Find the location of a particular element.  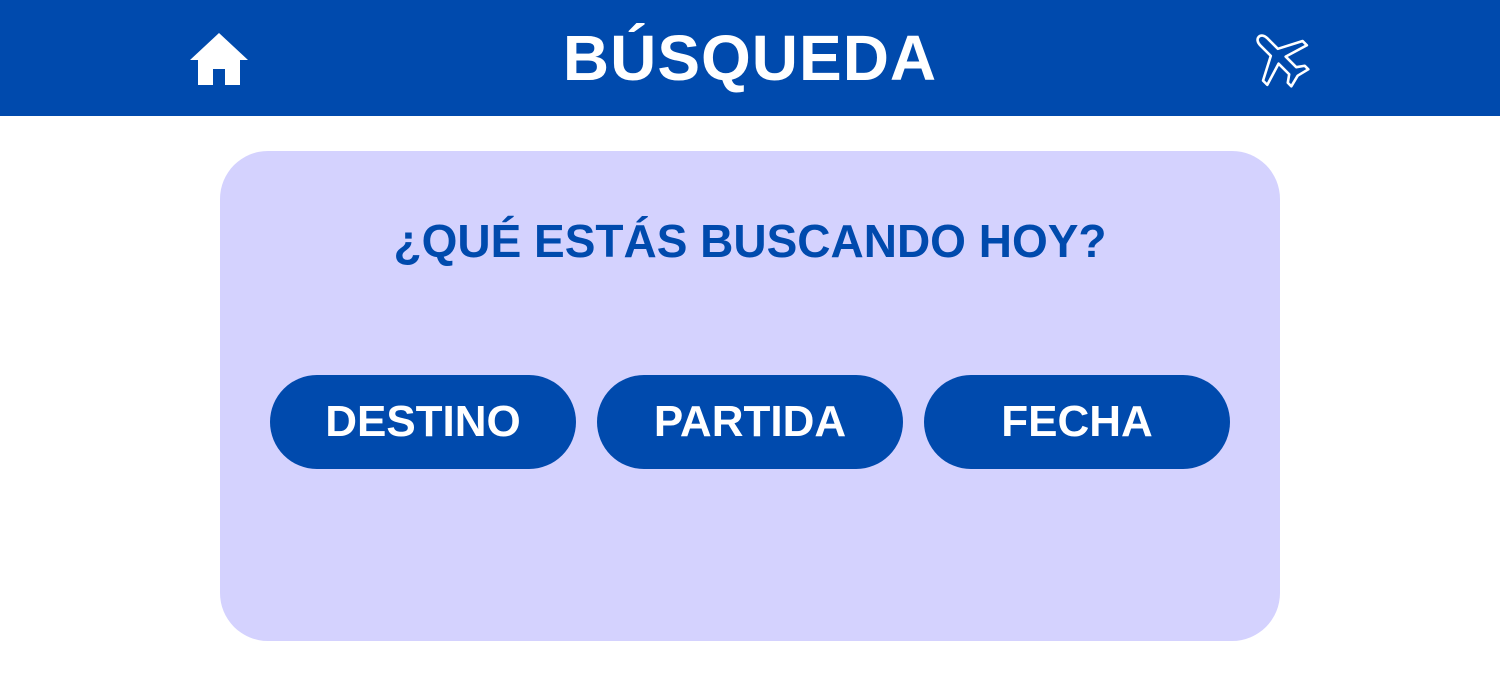

destination-button: DESTINO is located at coordinates (423, 422).